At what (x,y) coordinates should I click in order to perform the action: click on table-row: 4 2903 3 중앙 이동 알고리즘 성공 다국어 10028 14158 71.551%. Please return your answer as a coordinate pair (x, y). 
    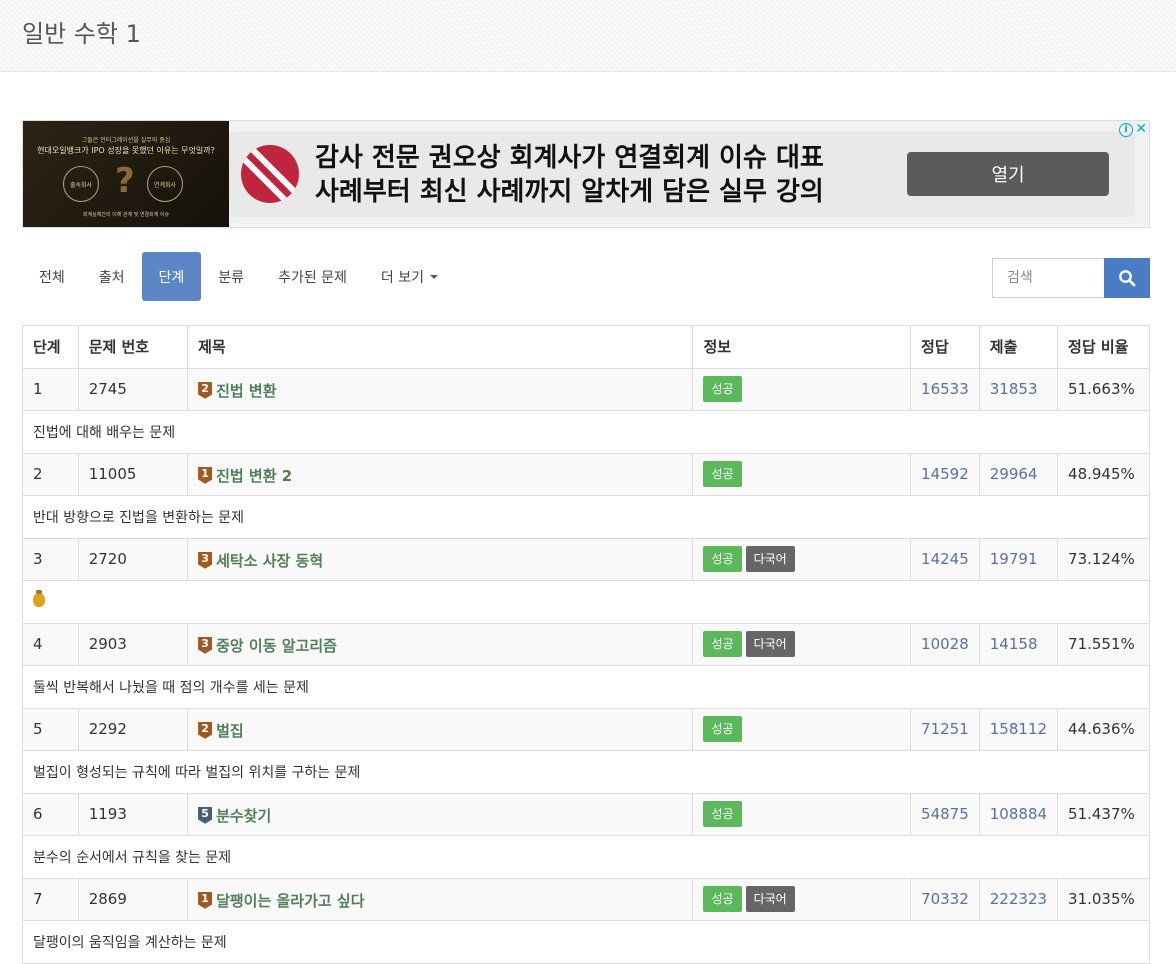
    Looking at the image, I should click on (586, 644).